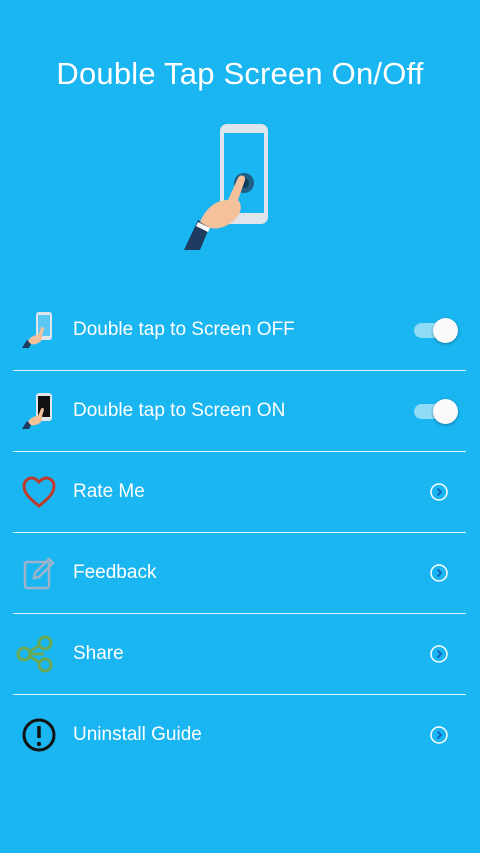  What do you see at coordinates (435, 330) in the screenshot?
I see `screen-off-toggle` at bounding box center [435, 330].